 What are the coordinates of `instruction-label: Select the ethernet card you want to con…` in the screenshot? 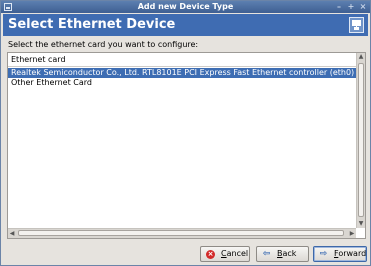 It's located at (103, 44).